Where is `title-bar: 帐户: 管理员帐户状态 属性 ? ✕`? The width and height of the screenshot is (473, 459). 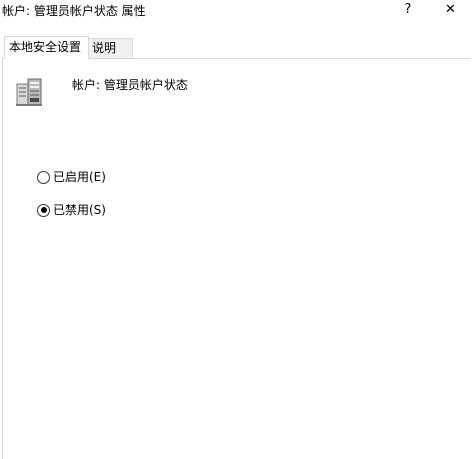 title-bar: 帐户: 管理员帐户状态 属性 ? ✕ is located at coordinates (236, 12).